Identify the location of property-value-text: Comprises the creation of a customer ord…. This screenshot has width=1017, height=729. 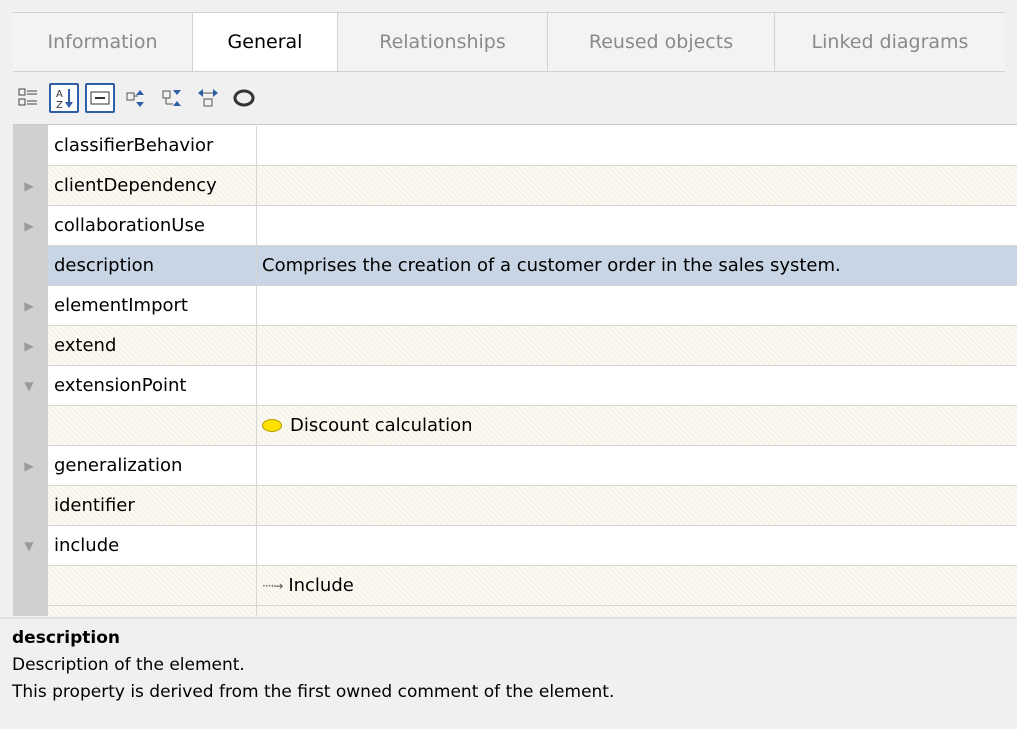
(551, 265).